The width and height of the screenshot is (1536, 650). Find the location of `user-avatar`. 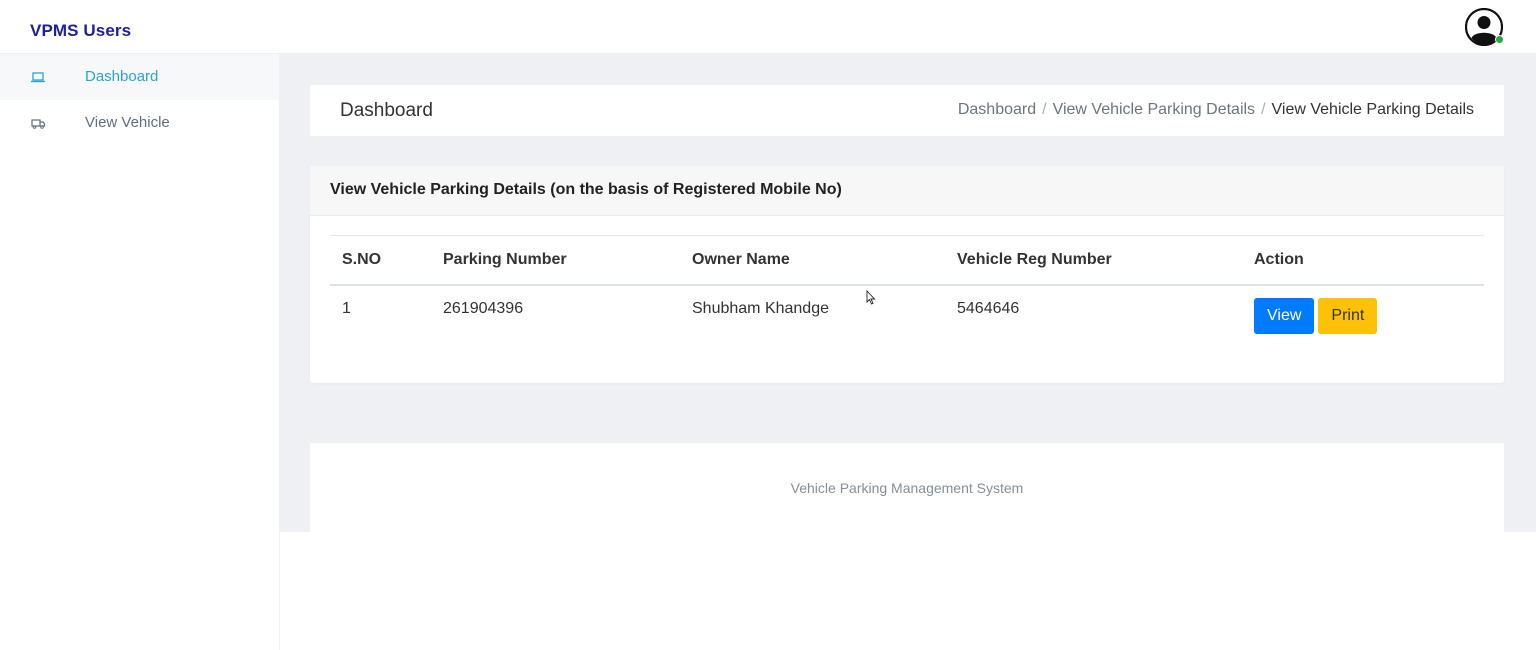

user-avatar is located at coordinates (1484, 27).